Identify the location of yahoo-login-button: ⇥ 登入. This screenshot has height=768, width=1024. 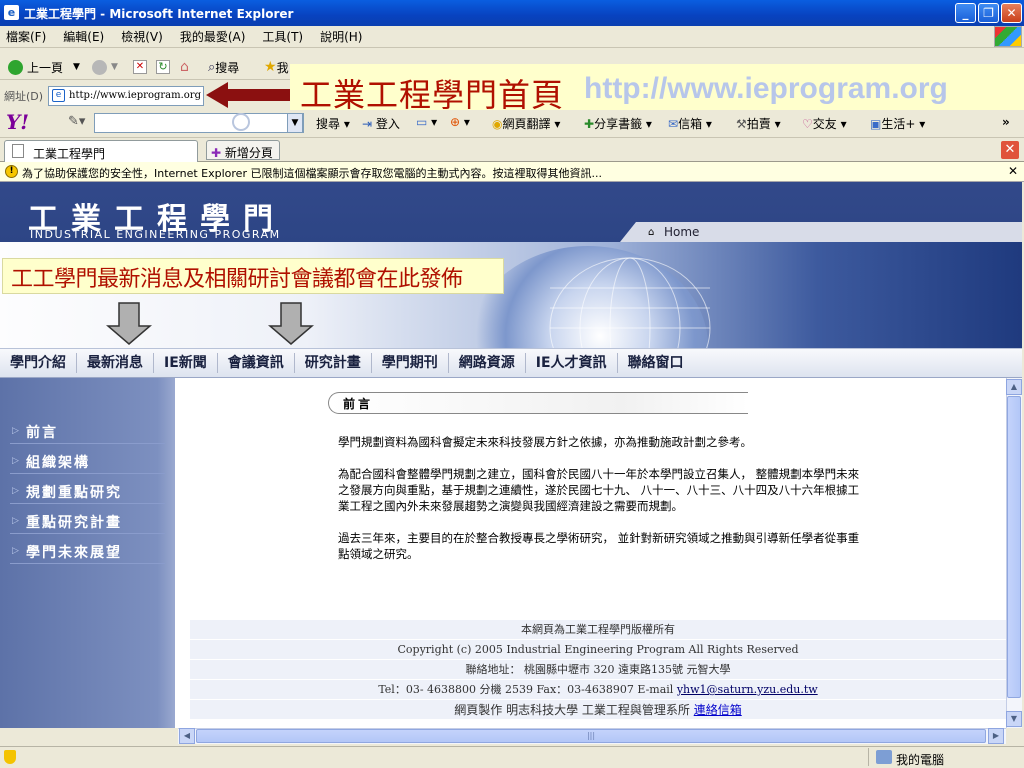
(381, 123).